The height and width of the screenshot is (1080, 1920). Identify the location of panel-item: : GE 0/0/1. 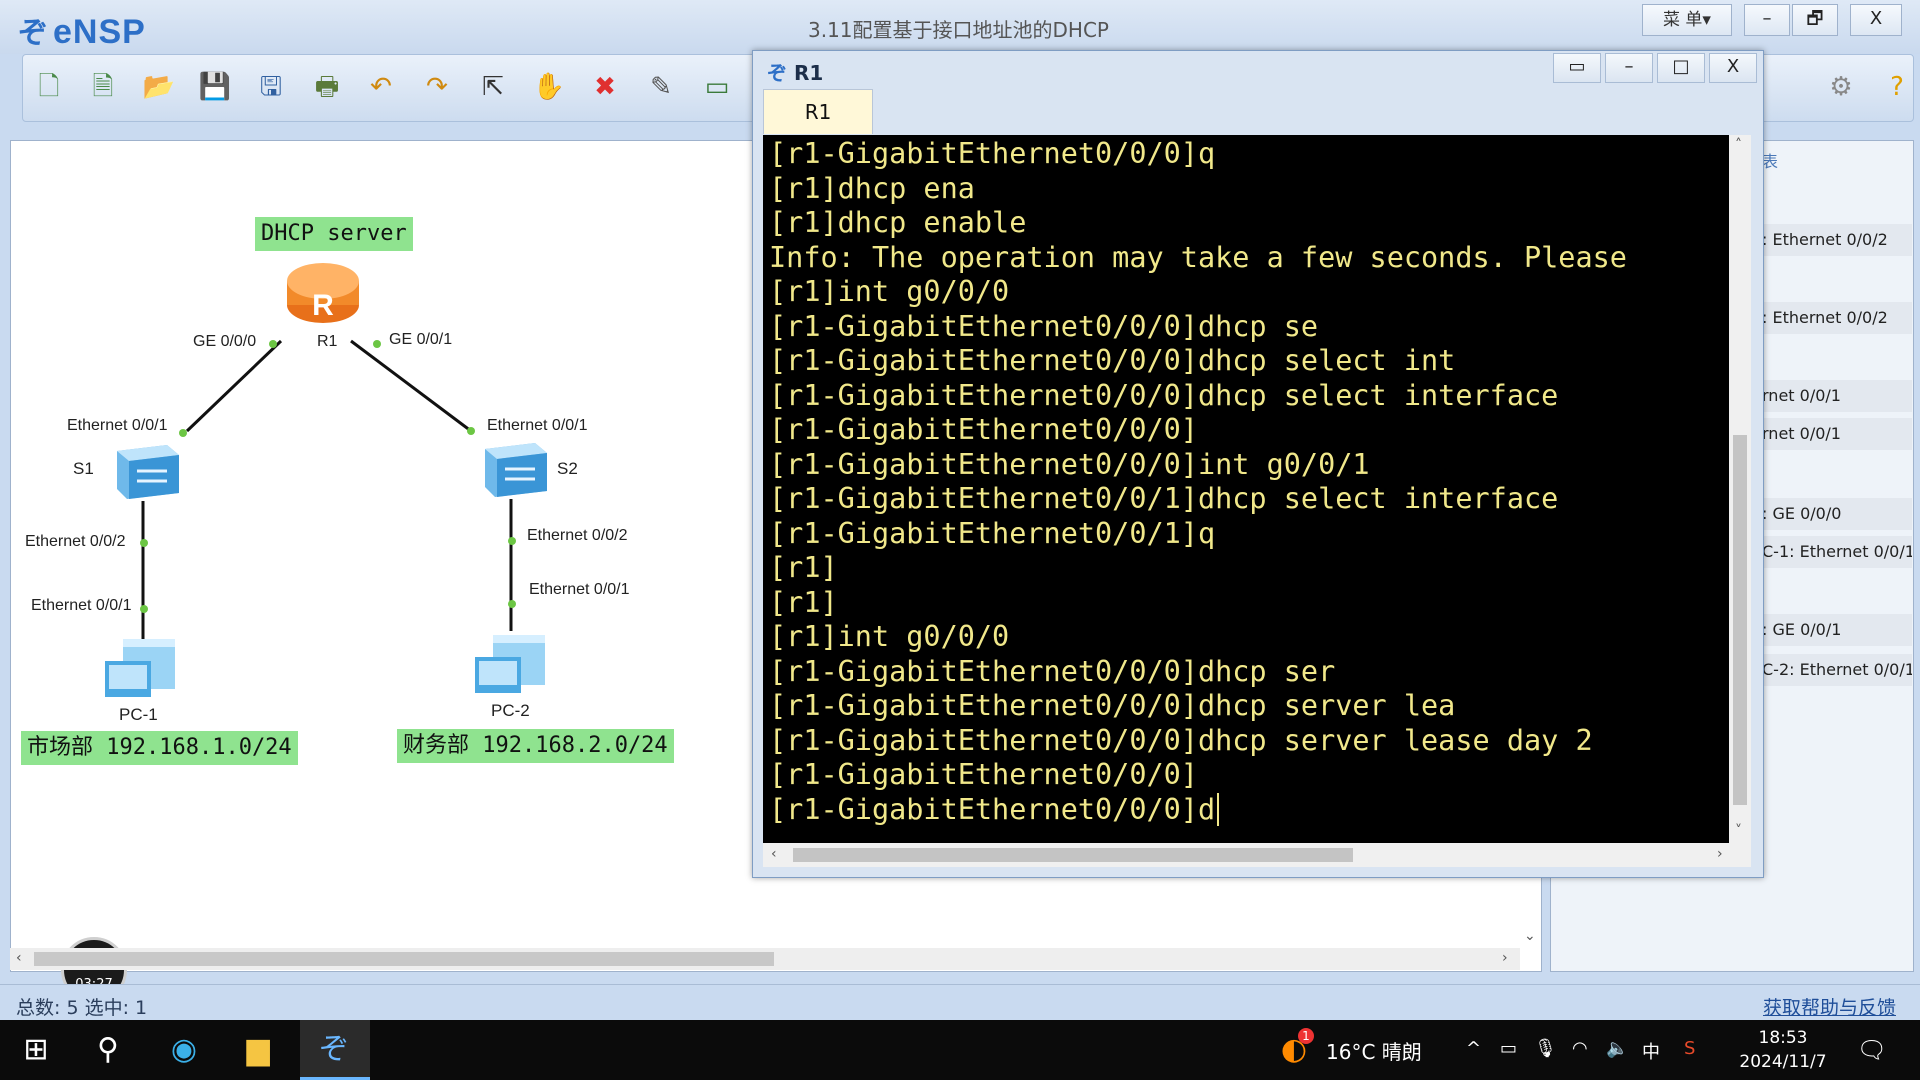
(1837, 630).